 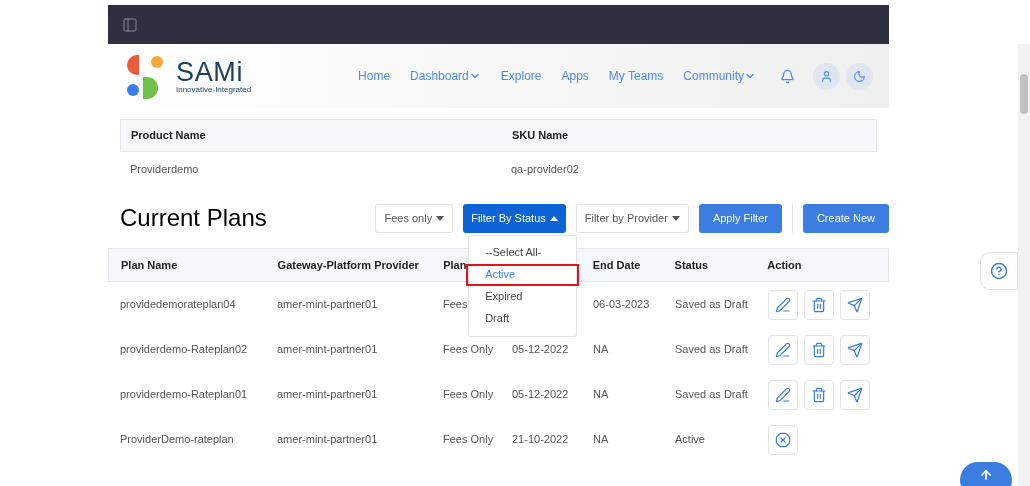 What do you see at coordinates (575, 76) in the screenshot?
I see `nav-link: Apps` at bounding box center [575, 76].